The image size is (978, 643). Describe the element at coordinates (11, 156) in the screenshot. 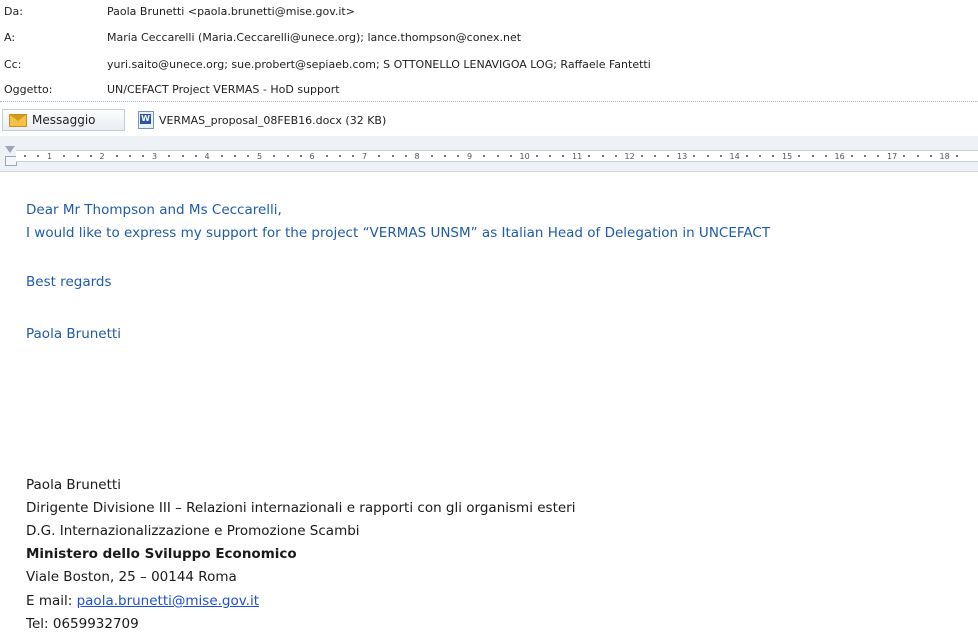

I see `indent-marker-icon` at that location.